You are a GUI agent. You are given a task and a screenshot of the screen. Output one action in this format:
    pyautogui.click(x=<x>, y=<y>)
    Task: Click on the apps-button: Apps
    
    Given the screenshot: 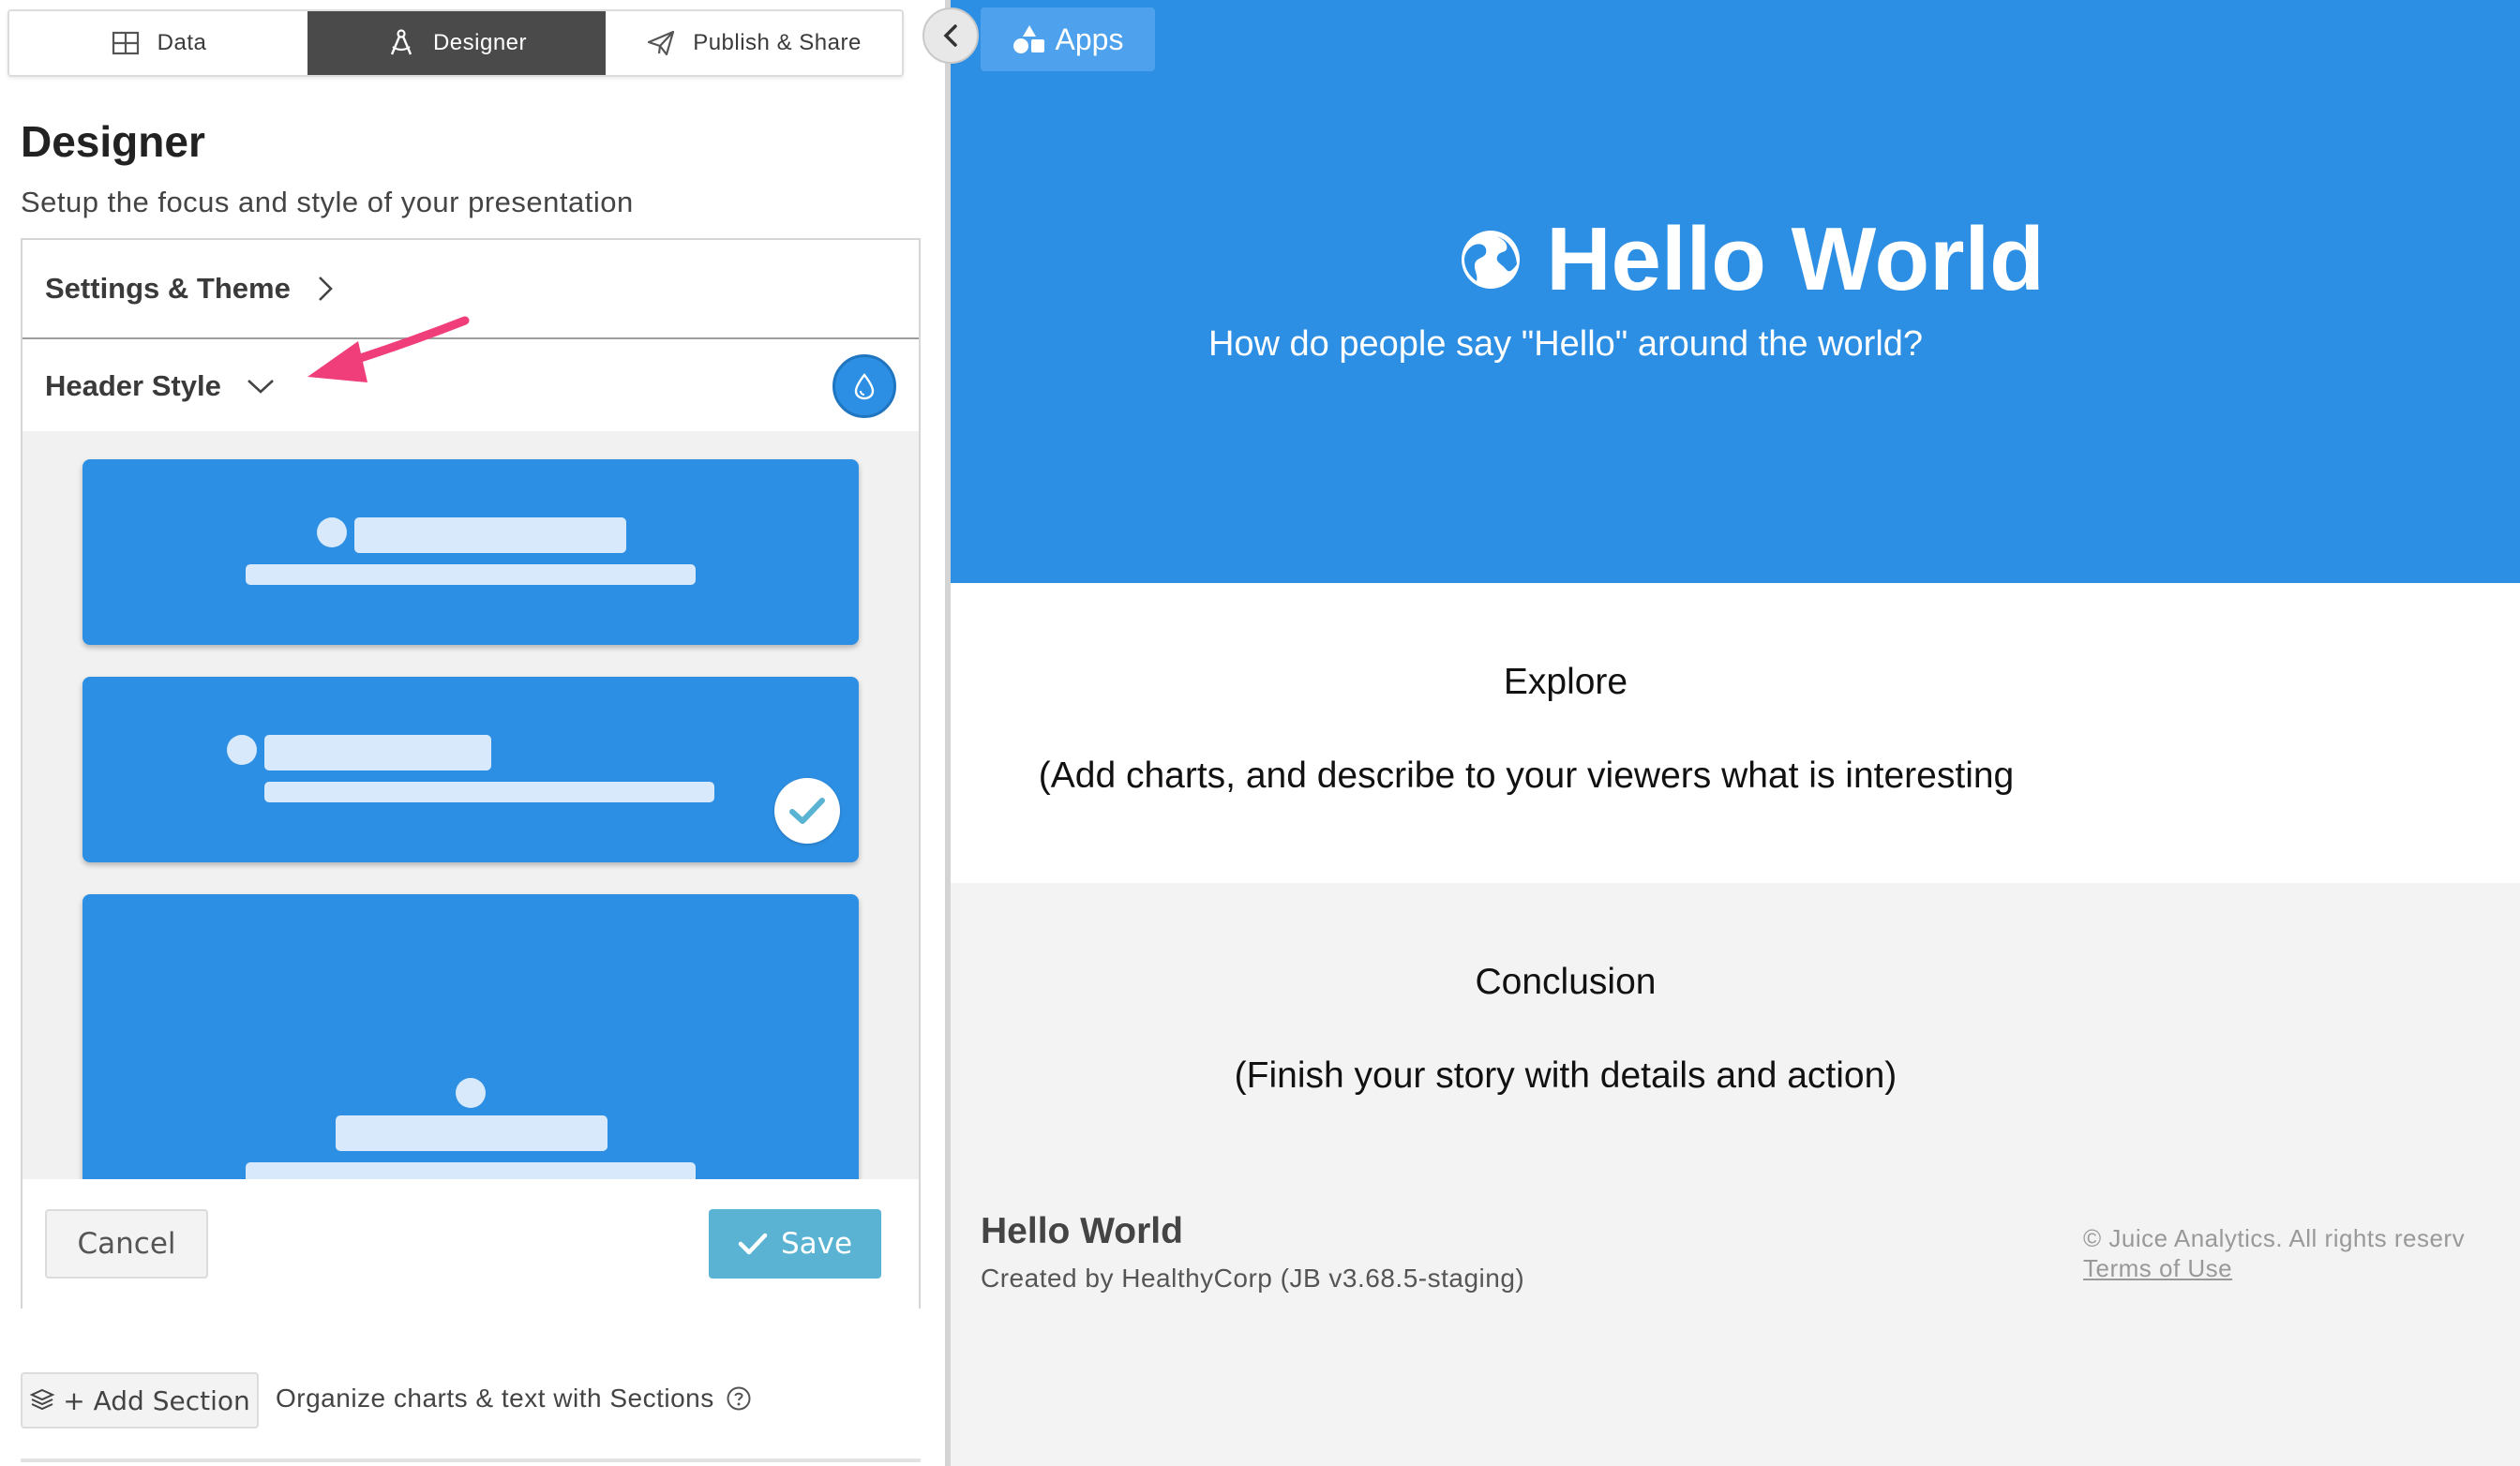 What is the action you would take?
    pyautogui.click(x=1068, y=39)
    